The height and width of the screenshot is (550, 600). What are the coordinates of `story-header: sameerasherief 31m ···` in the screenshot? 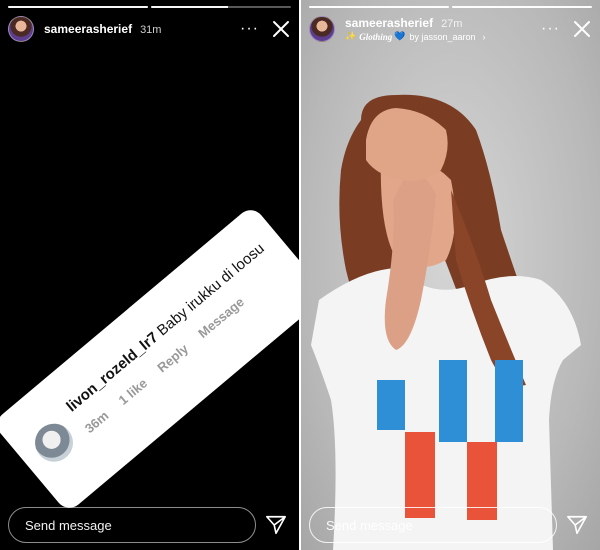 It's located at (149, 29).